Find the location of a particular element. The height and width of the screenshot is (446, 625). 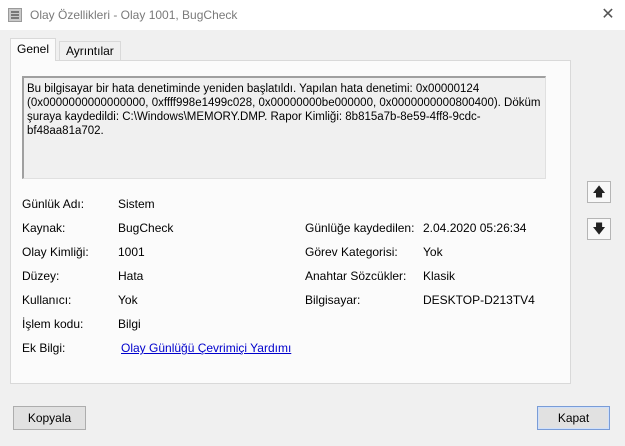

level-value: Hata is located at coordinates (131, 276).